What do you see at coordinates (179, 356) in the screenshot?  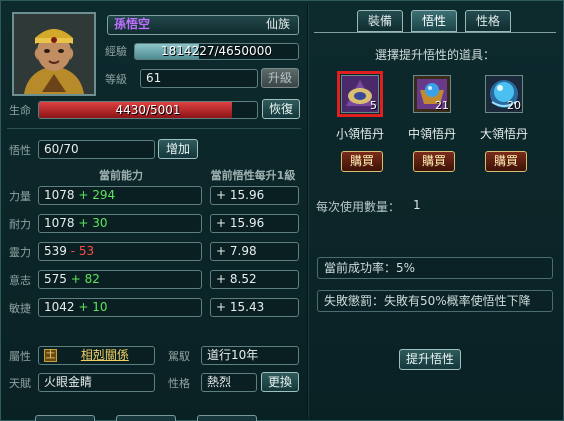 I see `control-label: 駕馭` at bounding box center [179, 356].